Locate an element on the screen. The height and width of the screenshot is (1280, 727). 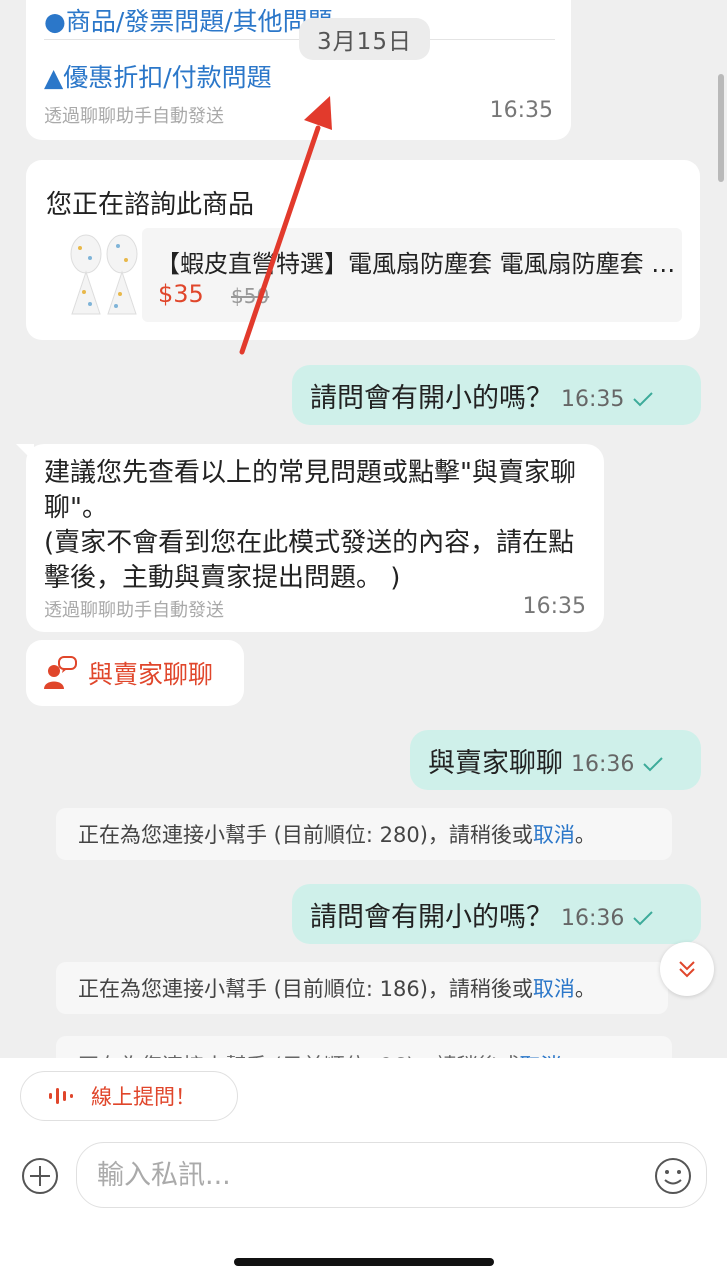
chevron-double-down-icon is located at coordinates (687, 969).